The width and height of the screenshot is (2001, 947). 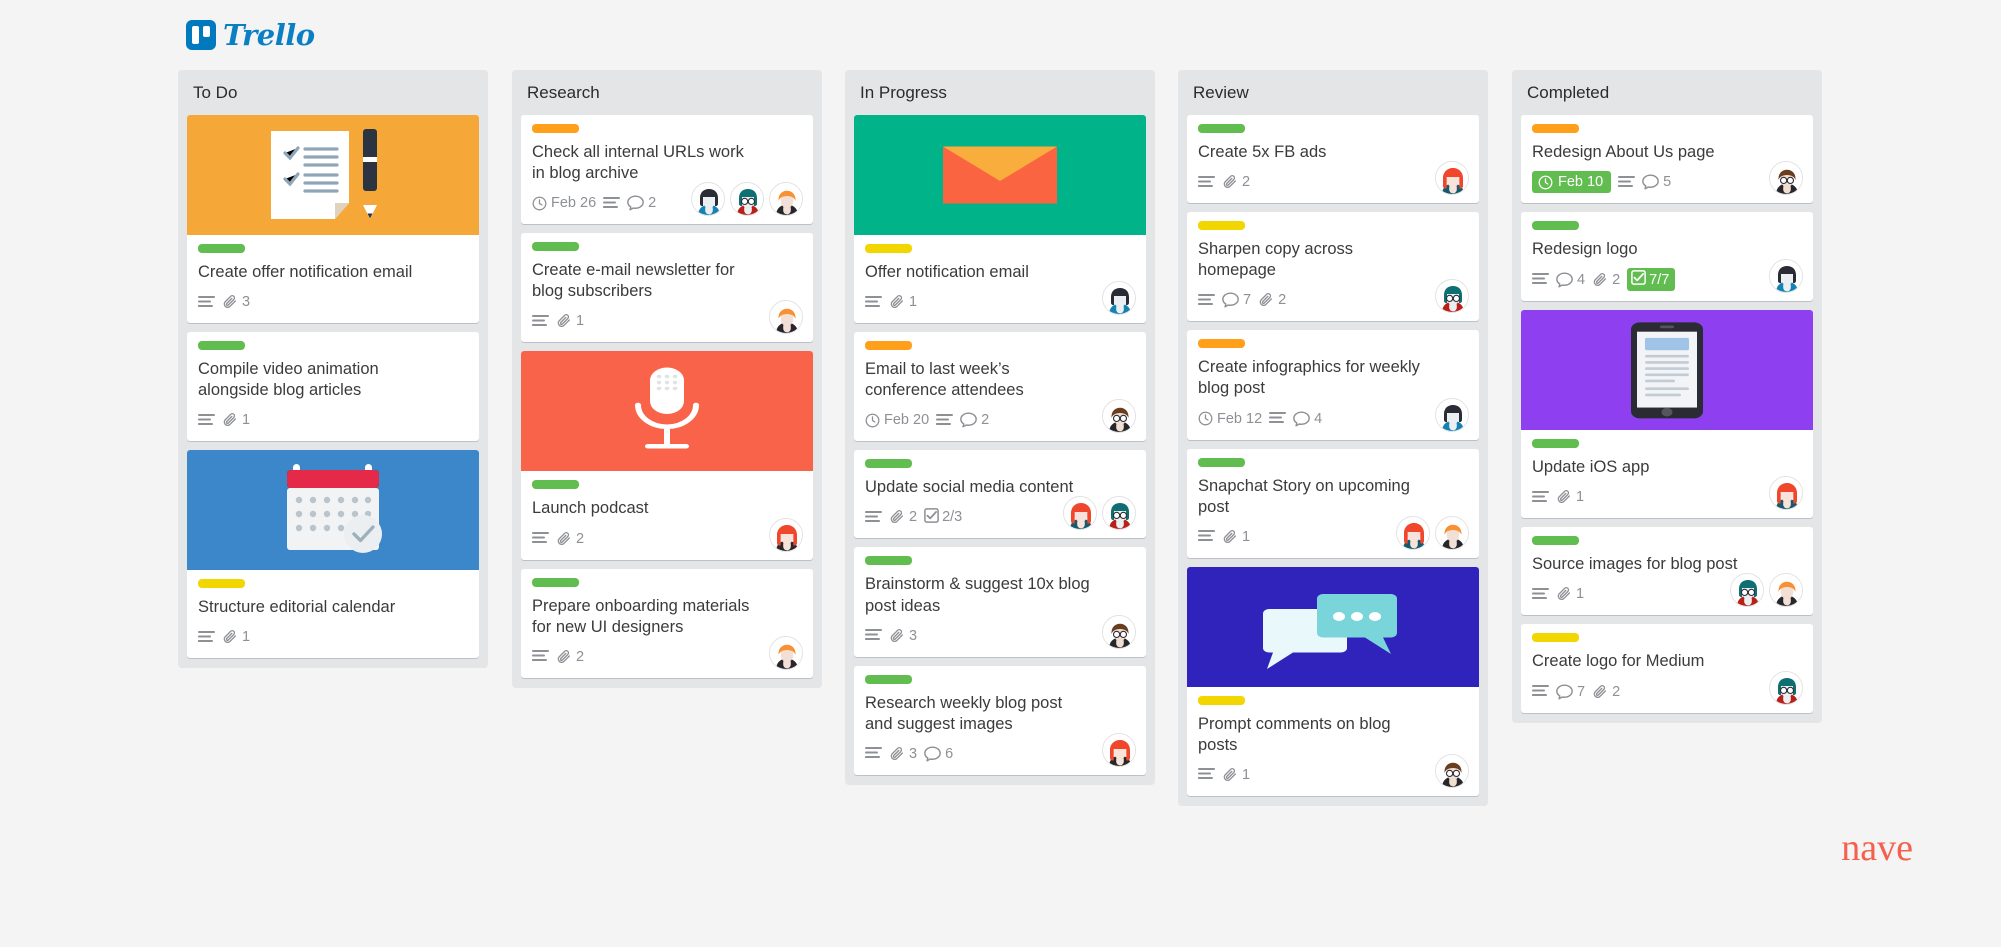 What do you see at coordinates (1333, 159) in the screenshot?
I see `card: Create 5x FB ads 2` at bounding box center [1333, 159].